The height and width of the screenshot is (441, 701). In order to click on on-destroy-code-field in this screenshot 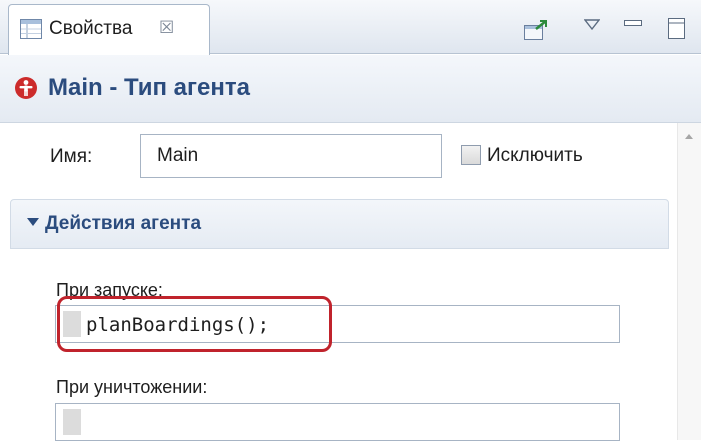, I will do `click(337, 422)`.